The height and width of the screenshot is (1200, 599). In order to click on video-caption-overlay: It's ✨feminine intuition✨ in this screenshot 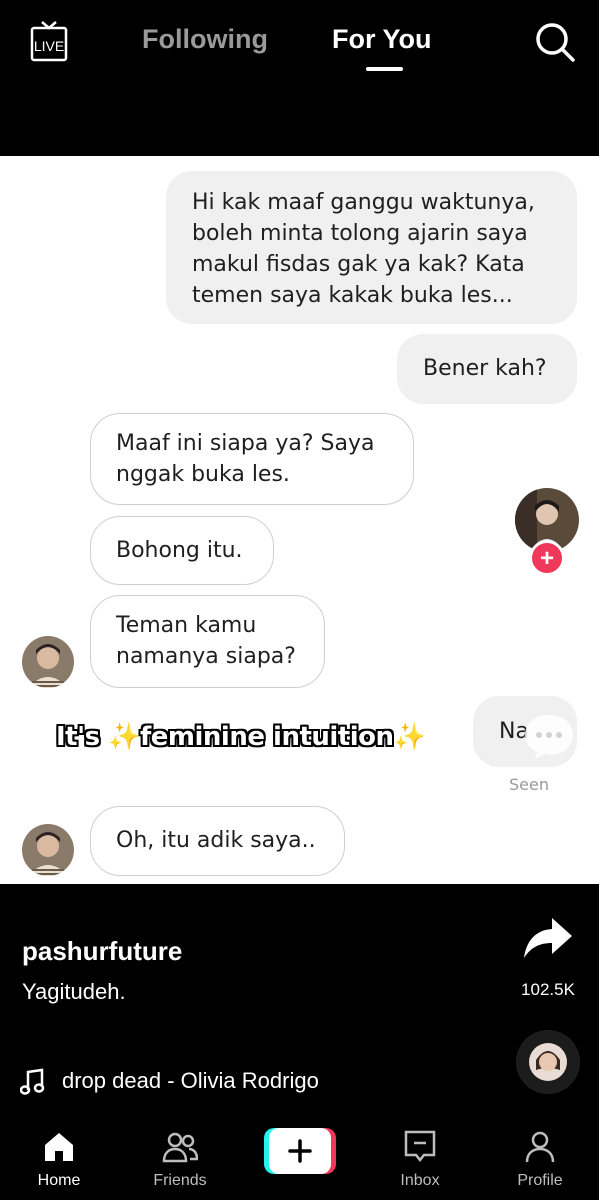, I will do `click(241, 737)`.